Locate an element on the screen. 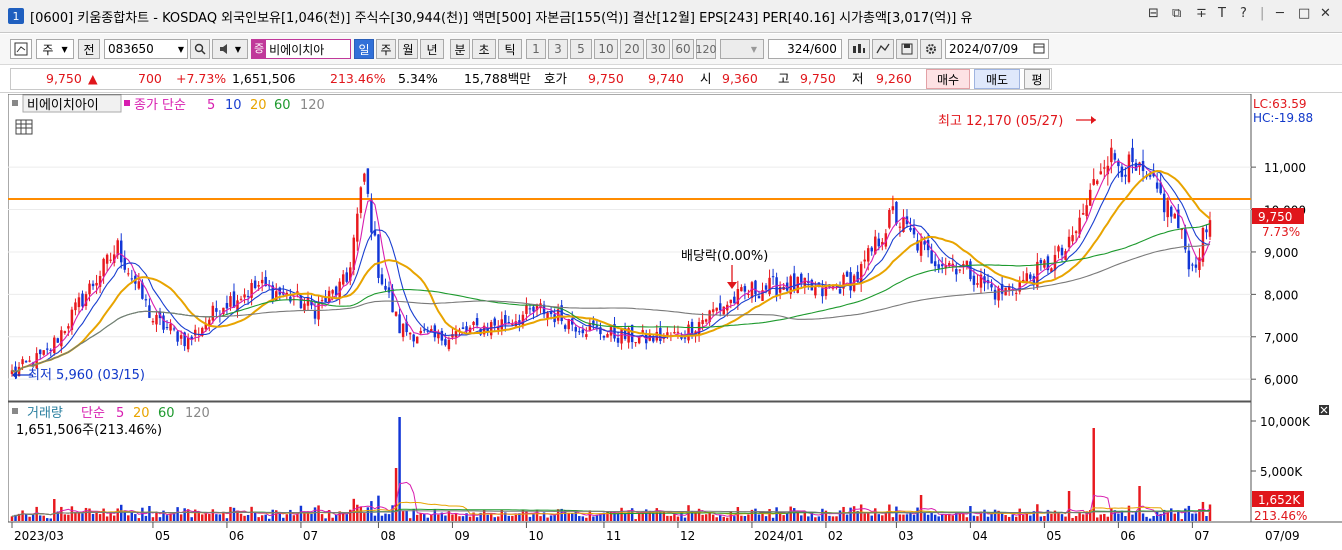  tab-period-year: 년 is located at coordinates (432, 49).